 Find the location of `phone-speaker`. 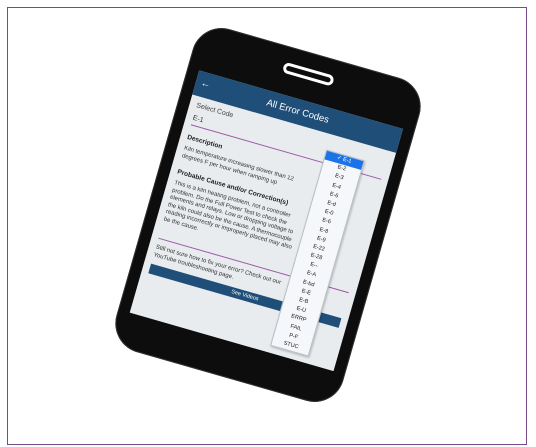

phone-speaker is located at coordinates (308, 74).